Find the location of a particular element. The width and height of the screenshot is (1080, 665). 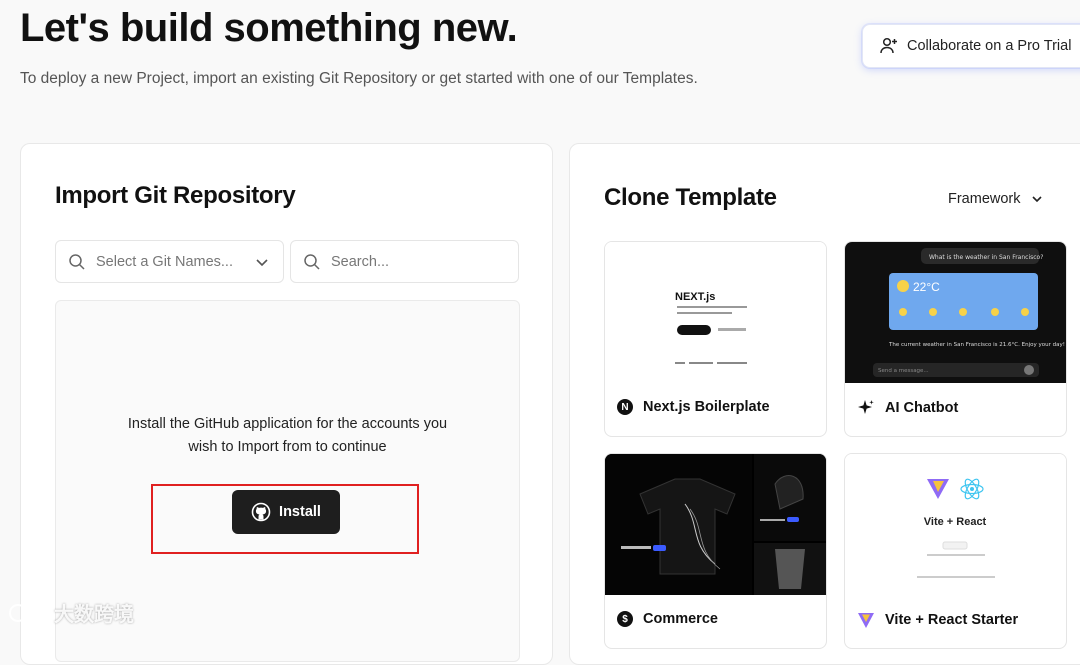

template-card-vite-react: Vite + React Vite + React Starter is located at coordinates (955, 551).